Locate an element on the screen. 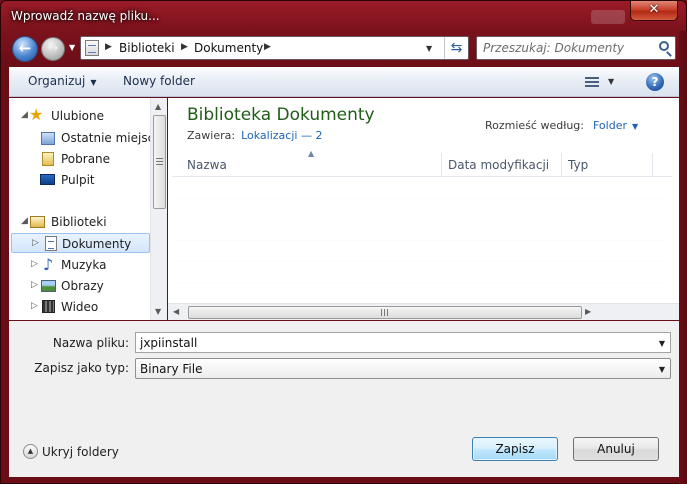 This screenshot has height=484, width=687. column-header-type: Typ is located at coordinates (578, 165).